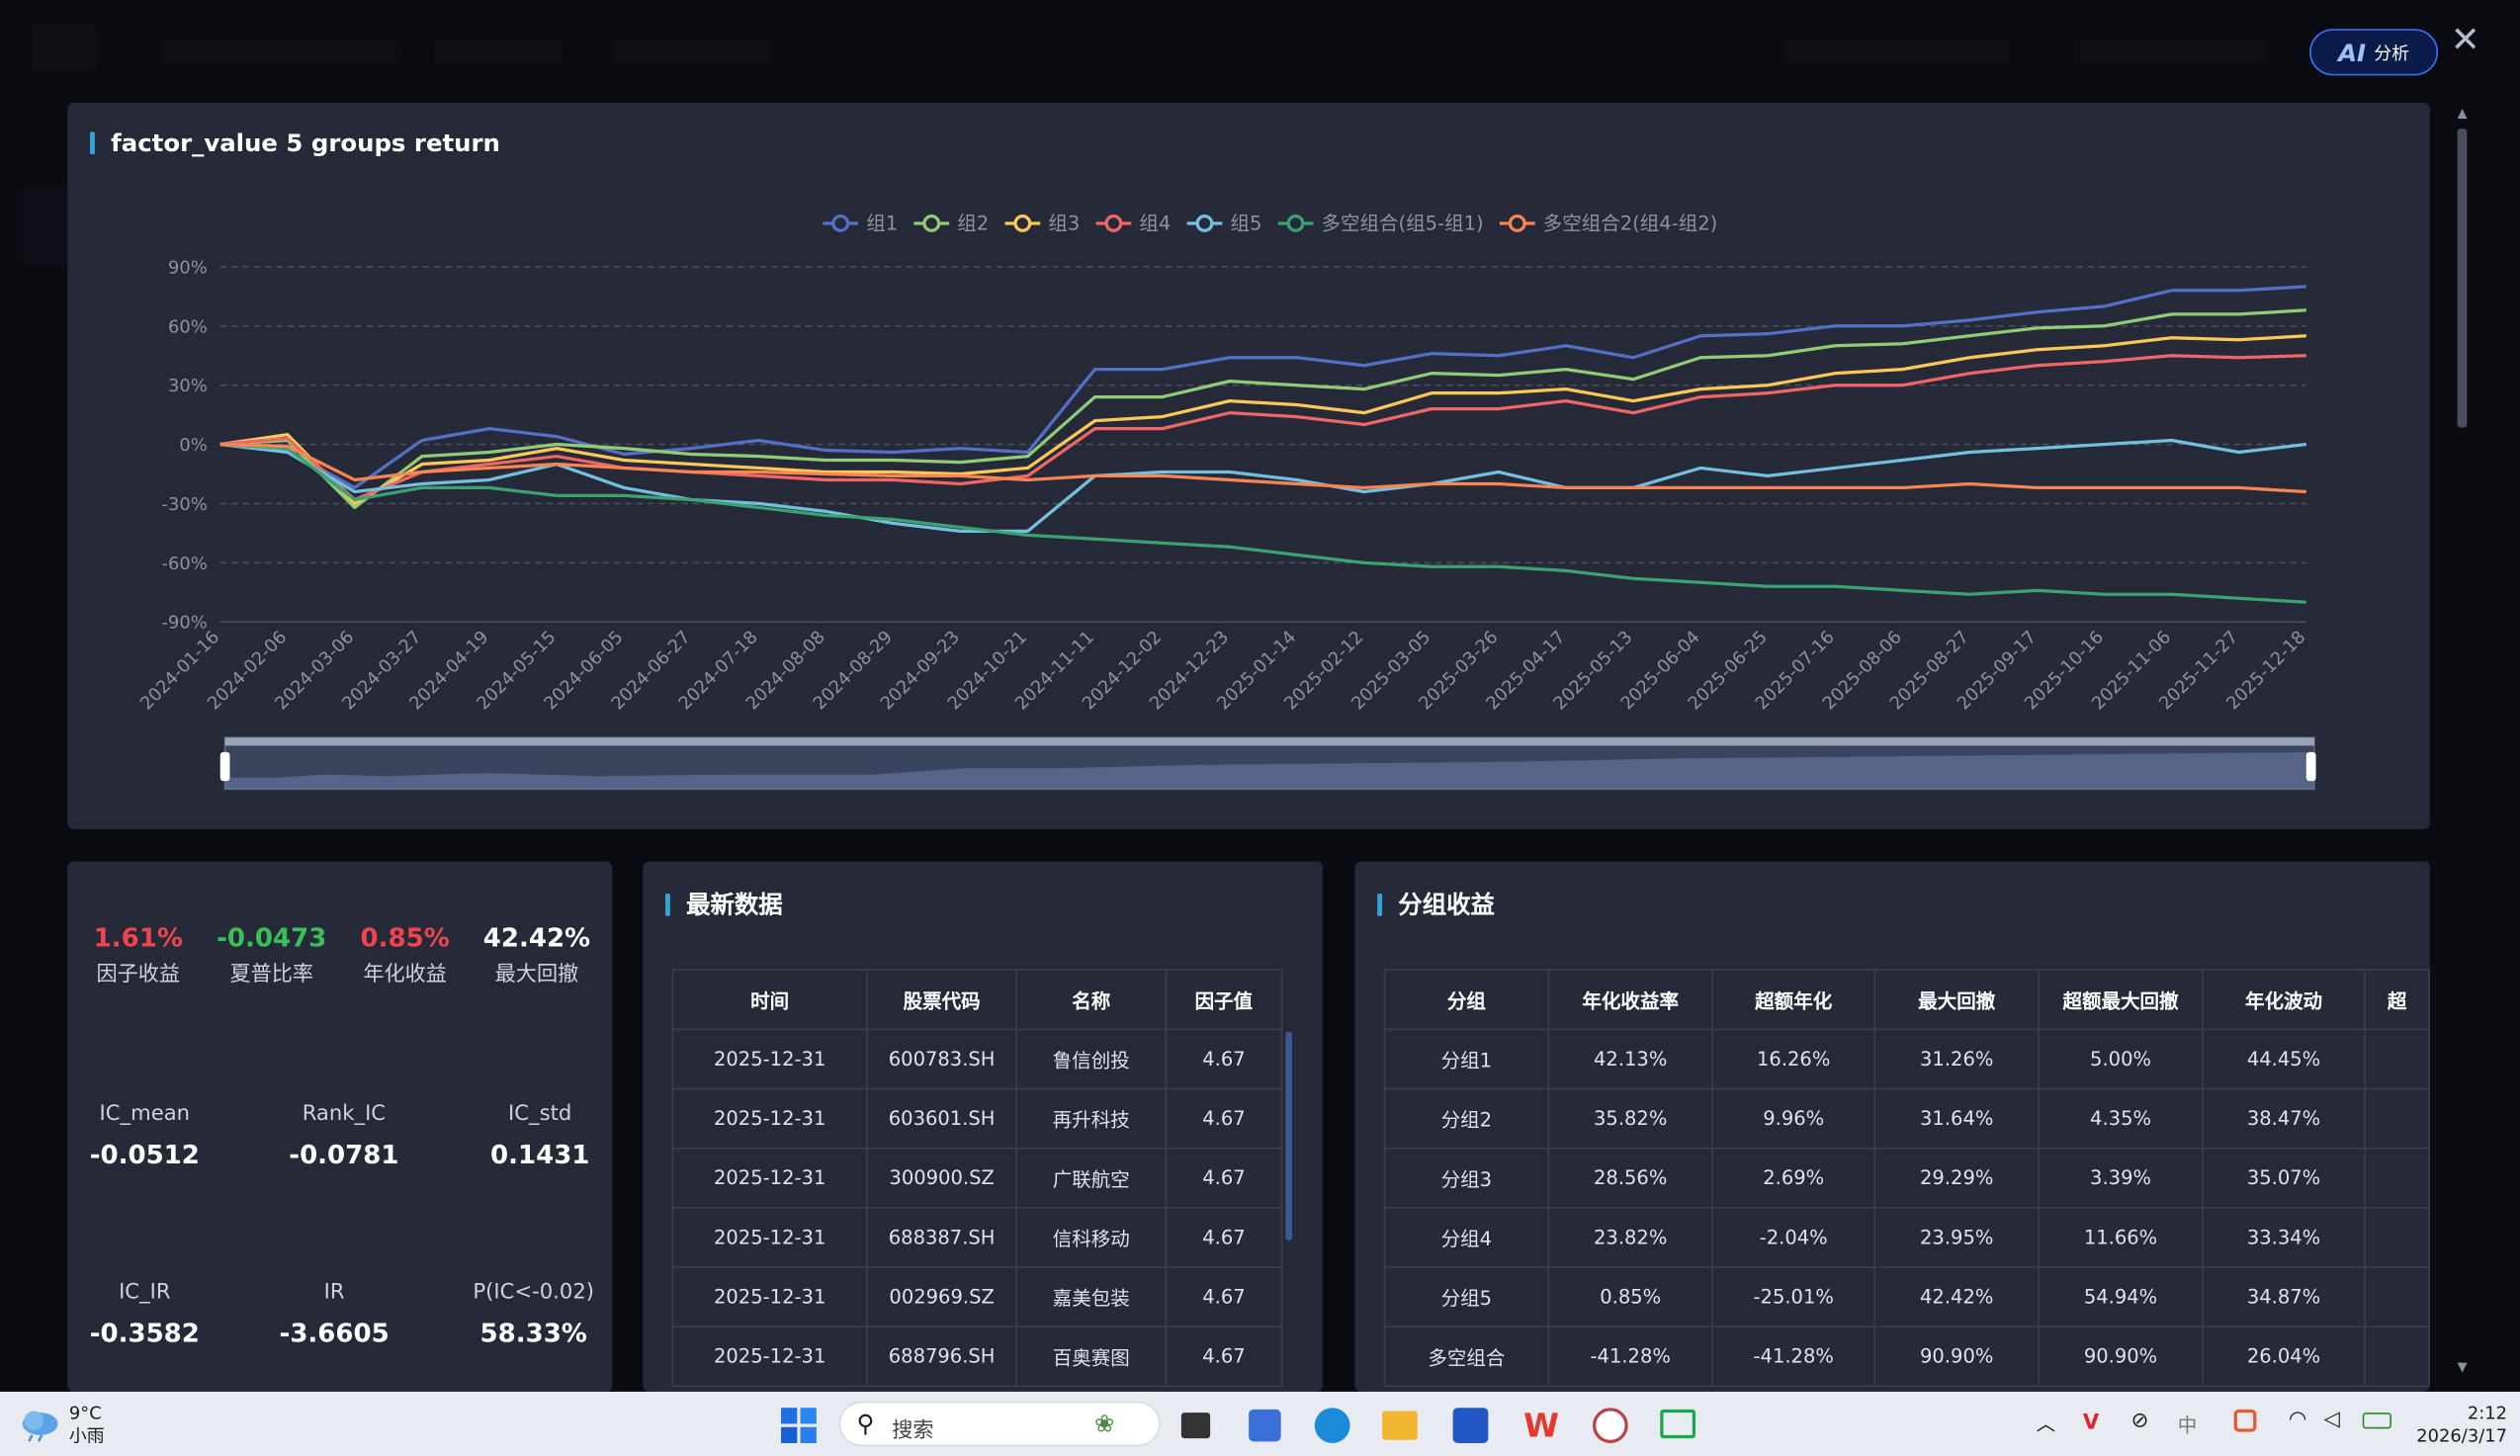  Describe the element at coordinates (1906, 1237) in the screenshot. I see `table-row: 分组4 23.82% -2.04% 23.95% 11.66% 33.34%` at that location.